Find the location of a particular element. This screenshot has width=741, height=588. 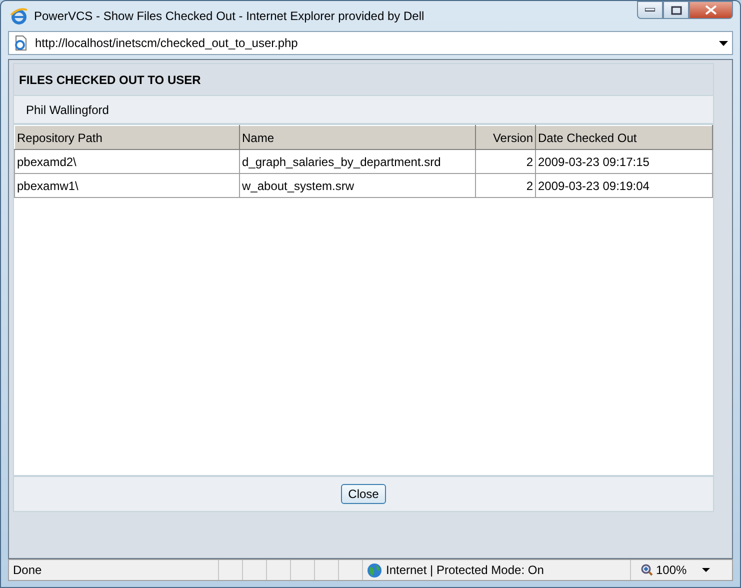

window-title: PowerVCS - Show Files Checked Out - Internet Explorer provided by Dell is located at coordinates (229, 16).